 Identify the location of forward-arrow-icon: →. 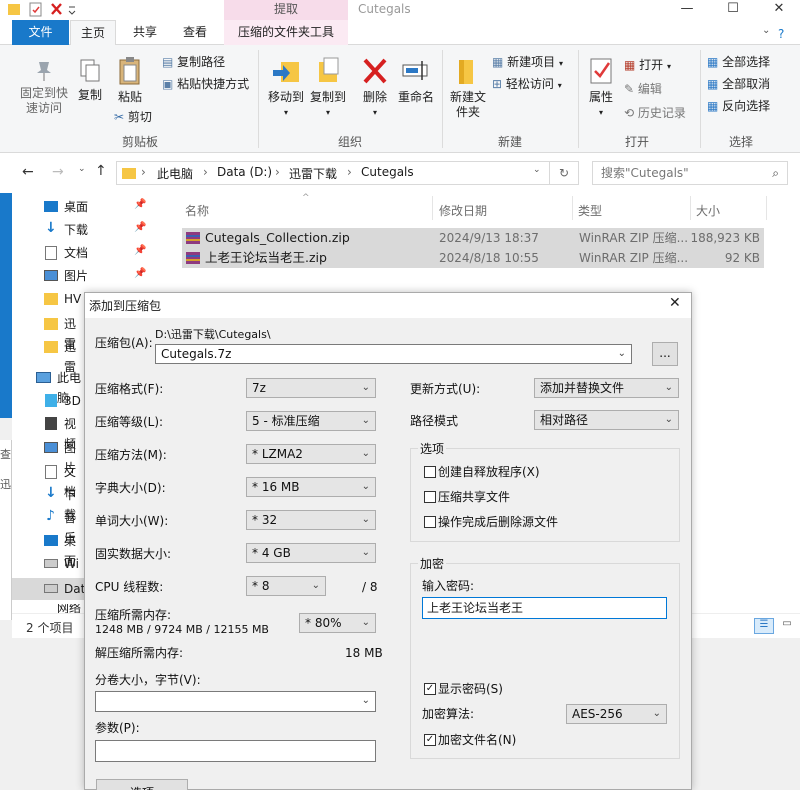
(58, 172).